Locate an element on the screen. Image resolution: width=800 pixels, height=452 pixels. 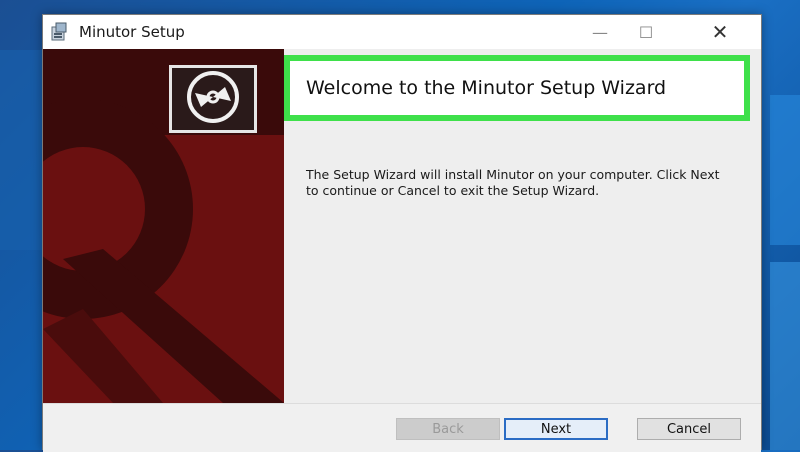
next-button: Next is located at coordinates (556, 429).